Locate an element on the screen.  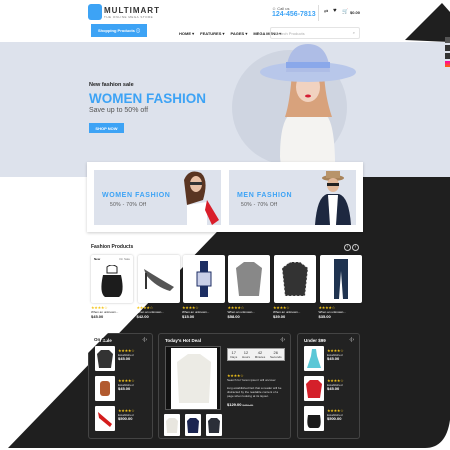
sale-item: ★★★★☆ Established $500.00 is located at coordinates (126, 415).